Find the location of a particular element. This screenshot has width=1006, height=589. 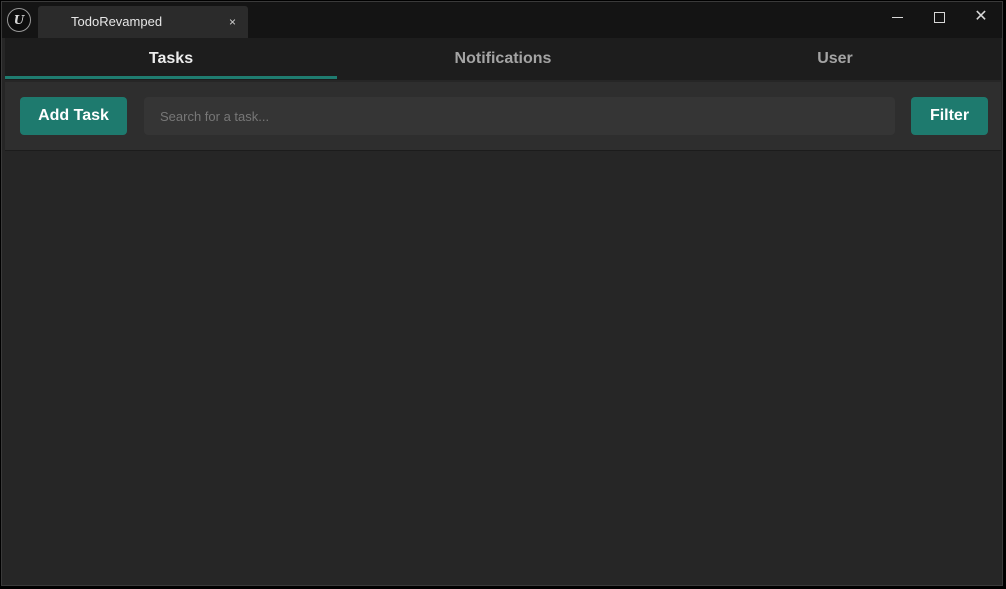

tab-user: User is located at coordinates (835, 59).